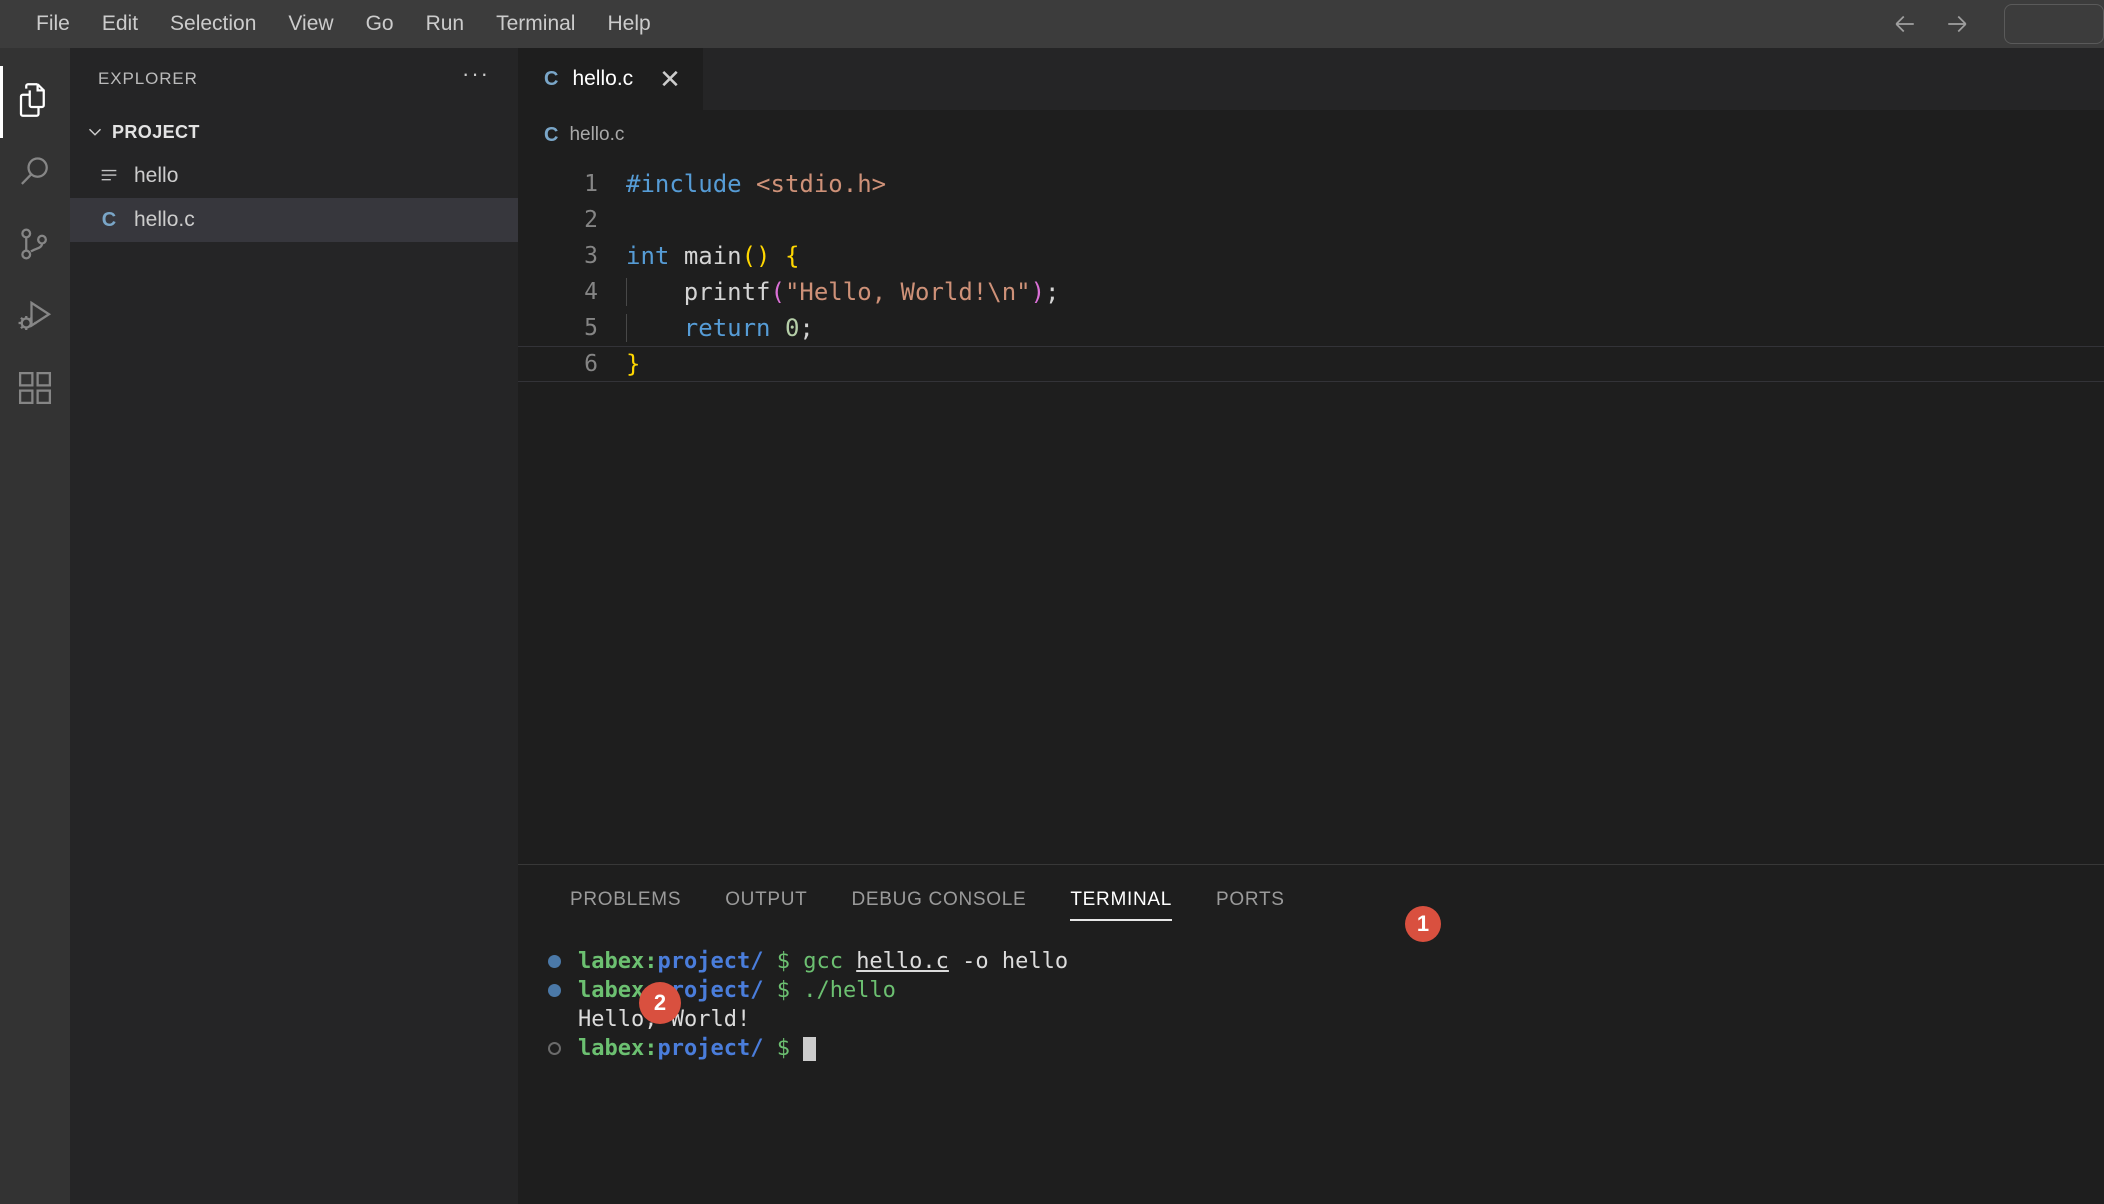  I want to click on explorer-more-actions-icon: ···, so click(476, 76).